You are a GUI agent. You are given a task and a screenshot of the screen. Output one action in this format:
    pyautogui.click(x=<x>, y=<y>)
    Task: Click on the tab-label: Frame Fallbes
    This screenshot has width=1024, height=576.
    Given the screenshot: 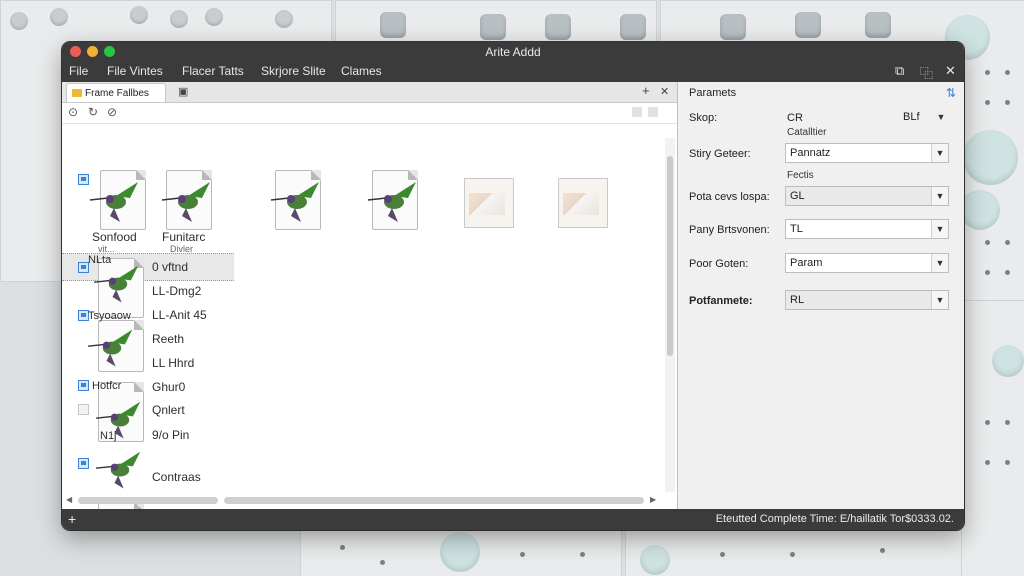 What is the action you would take?
    pyautogui.click(x=117, y=93)
    